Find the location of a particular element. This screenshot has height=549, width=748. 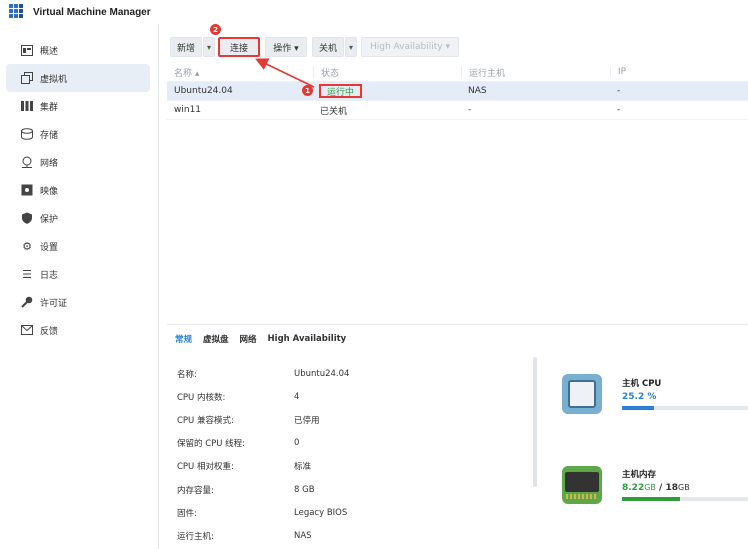

sidebar-item-network: 网络 is located at coordinates (78, 162).